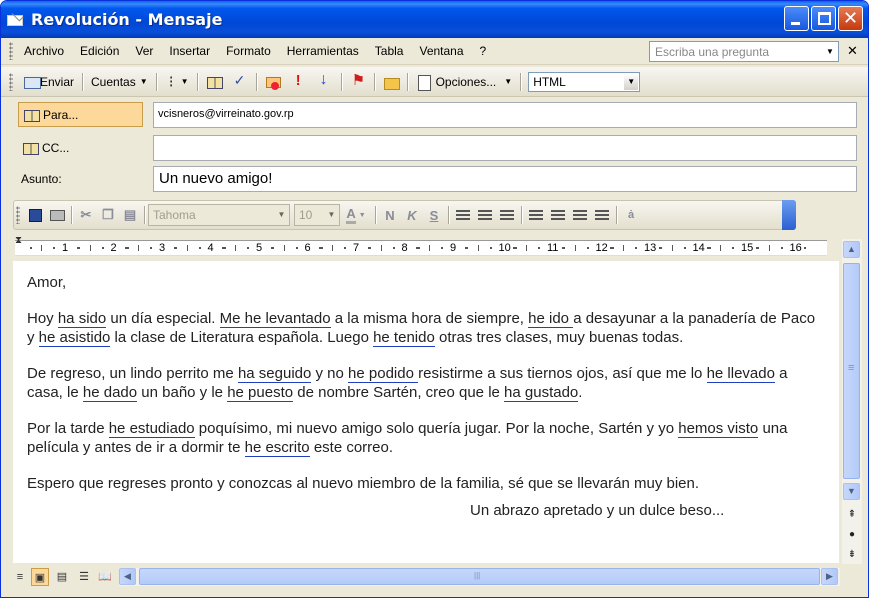 The height and width of the screenshot is (598, 869). I want to click on decrease-indent-button, so click(580, 215).